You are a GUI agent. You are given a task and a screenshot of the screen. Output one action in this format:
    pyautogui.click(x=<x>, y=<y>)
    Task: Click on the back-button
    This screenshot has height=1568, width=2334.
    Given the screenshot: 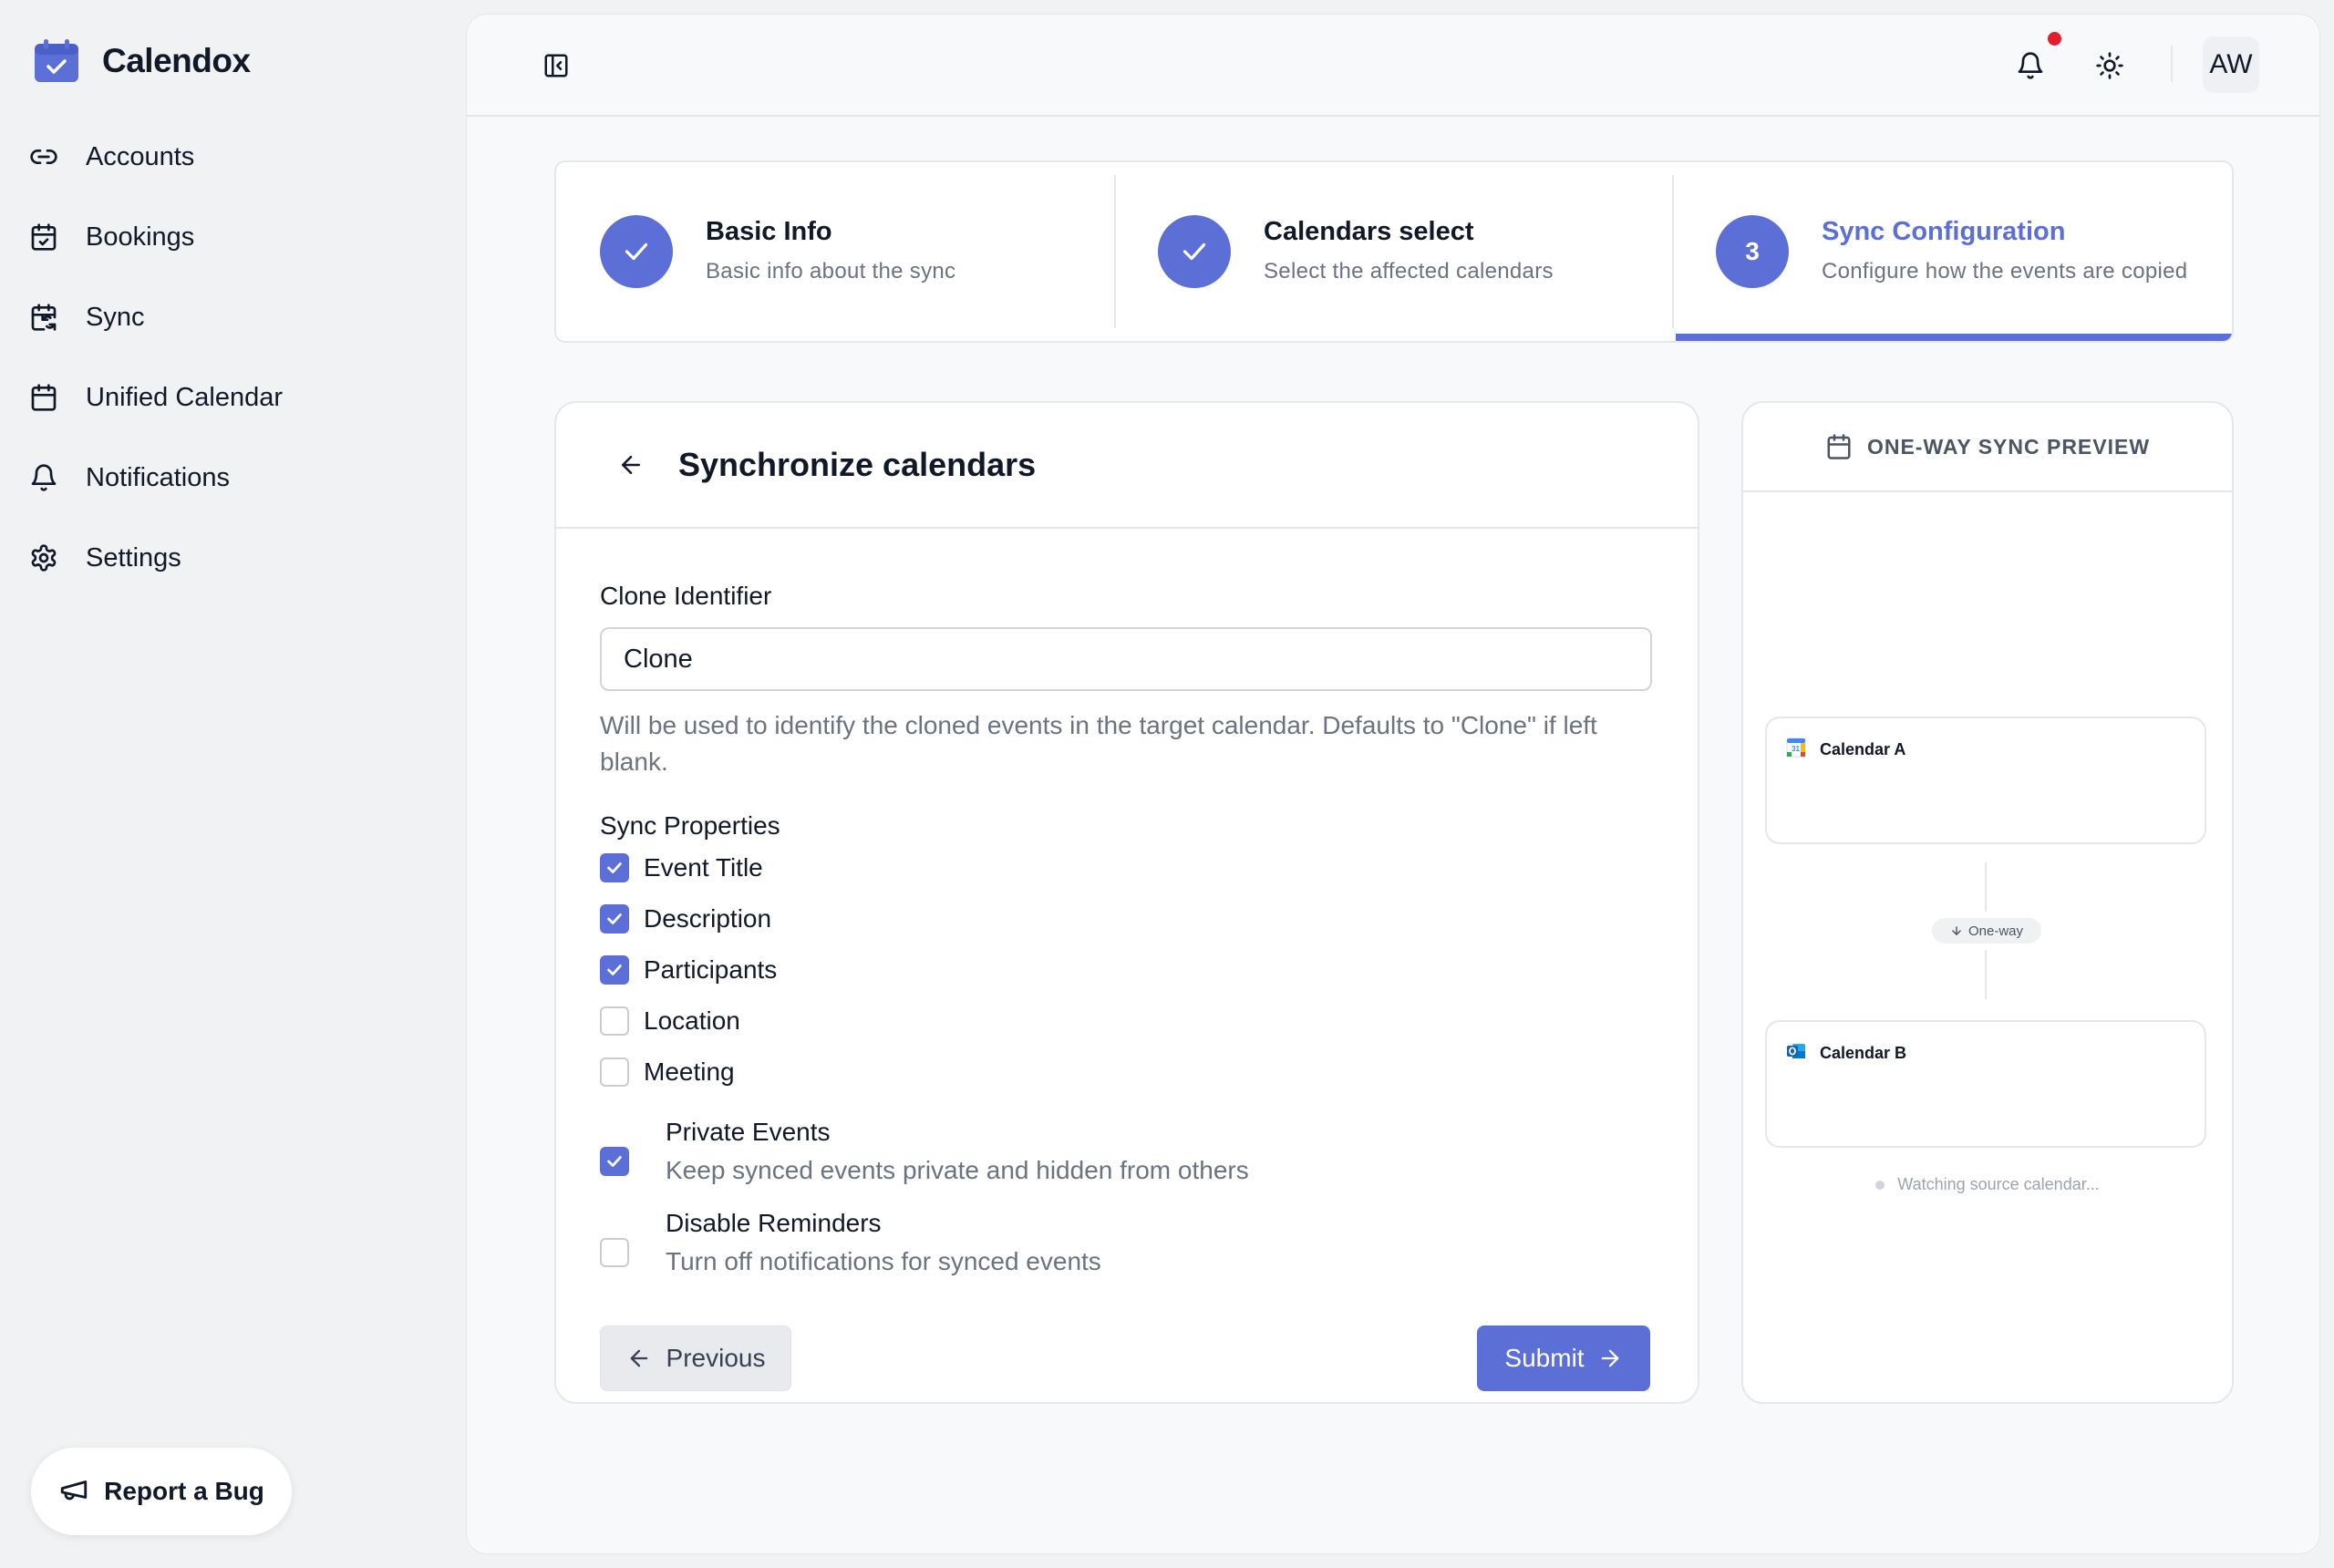 What is the action you would take?
    pyautogui.click(x=631, y=465)
    